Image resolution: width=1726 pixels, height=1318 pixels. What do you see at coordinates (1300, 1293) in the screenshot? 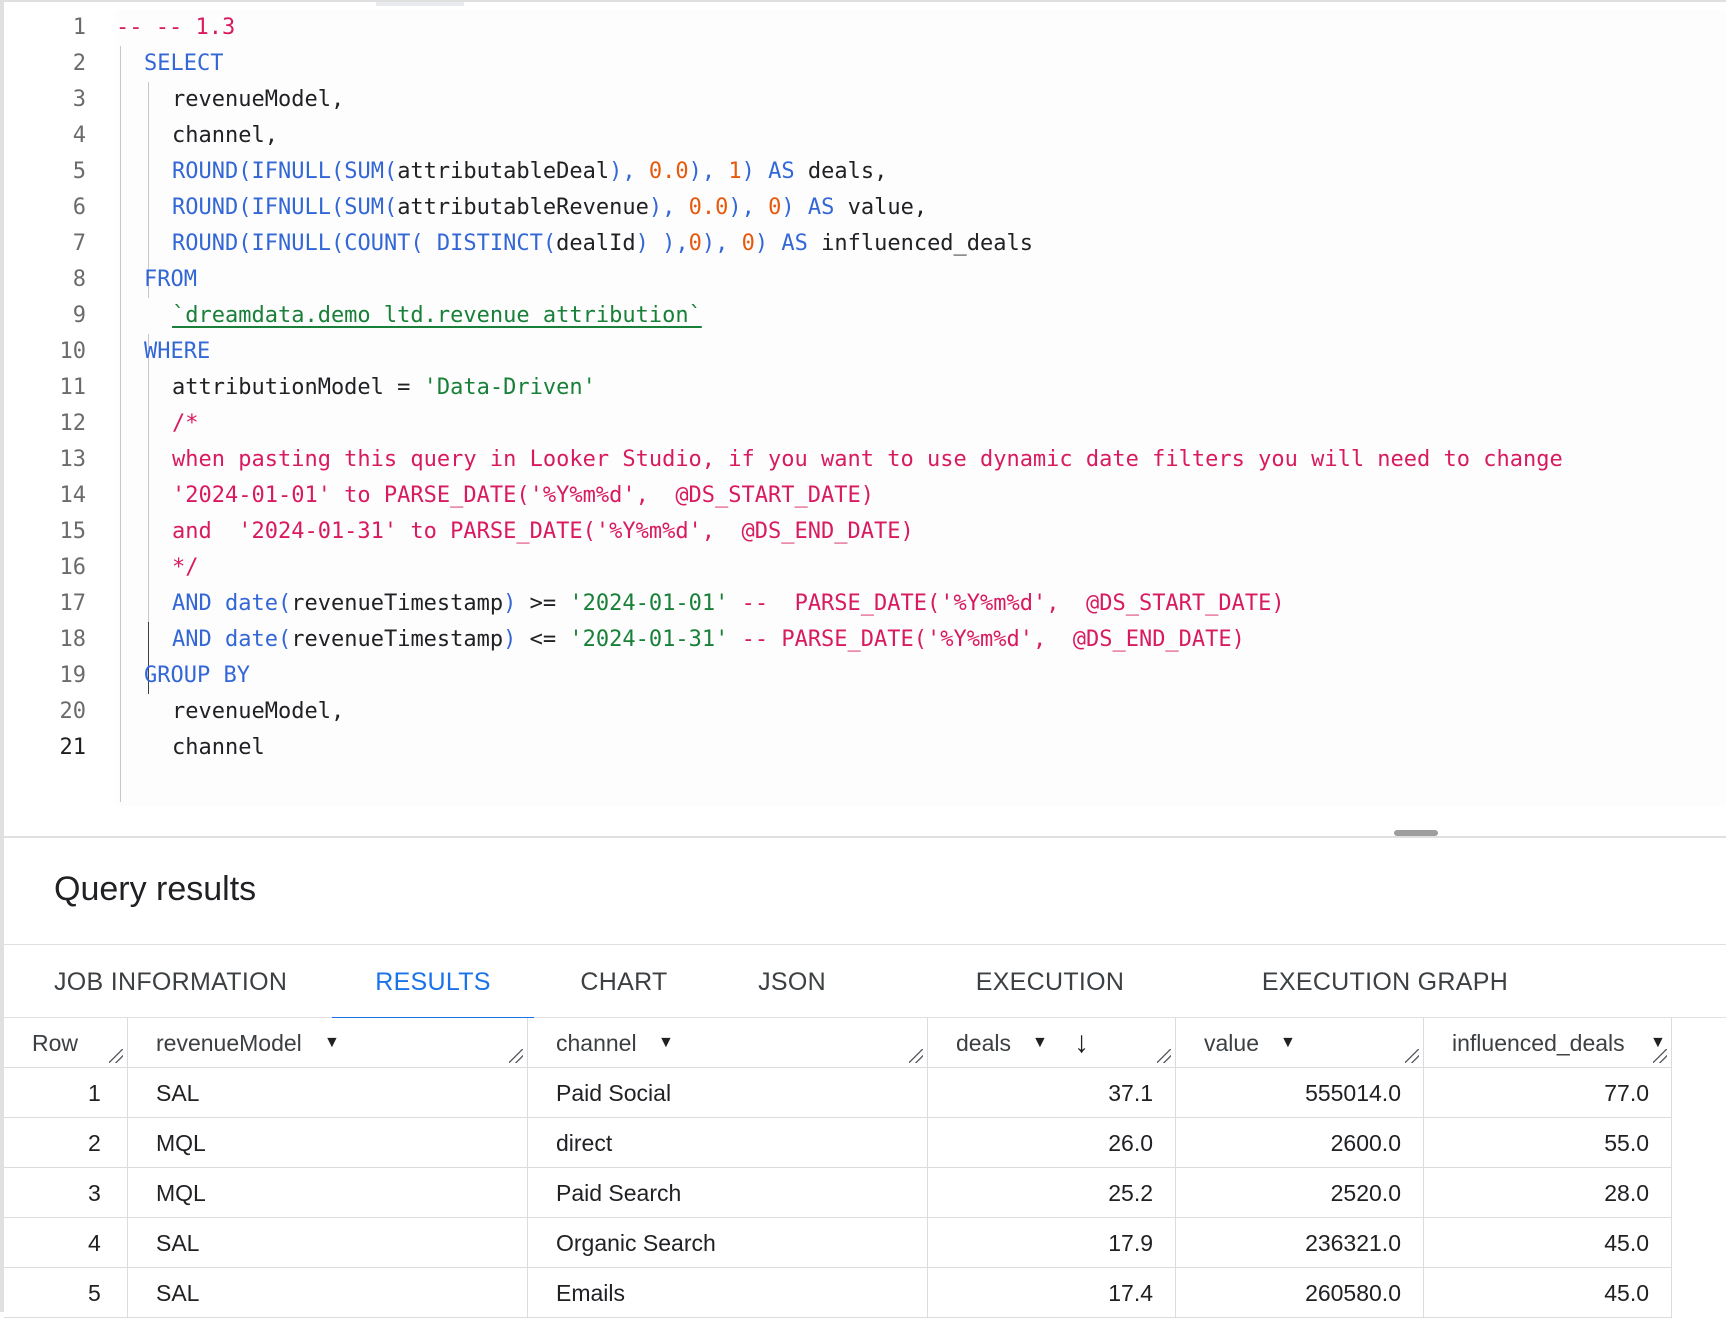
I see `table-cell: 260580.0` at bounding box center [1300, 1293].